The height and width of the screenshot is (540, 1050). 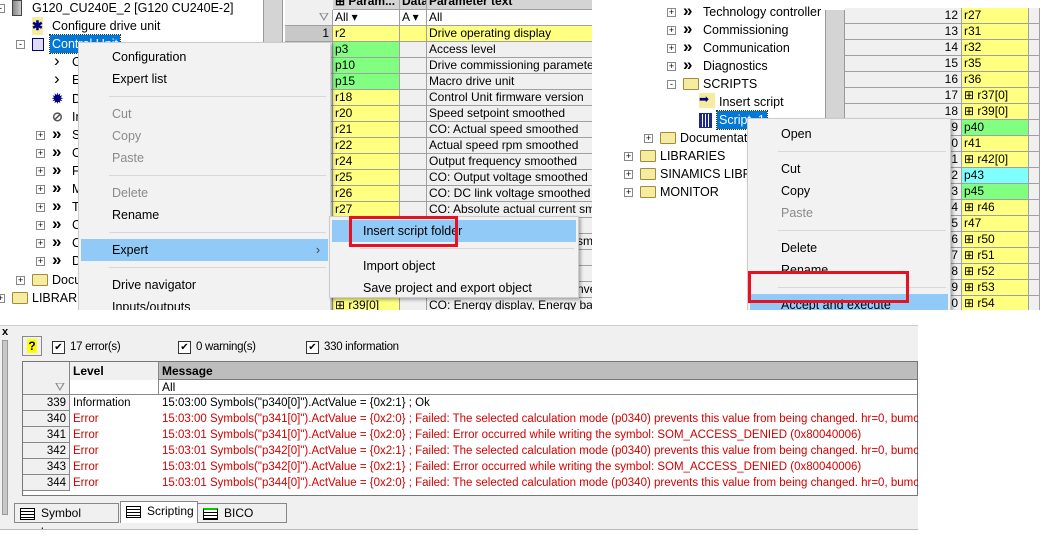 I want to click on column-header-data: Data, so click(x=413, y=5).